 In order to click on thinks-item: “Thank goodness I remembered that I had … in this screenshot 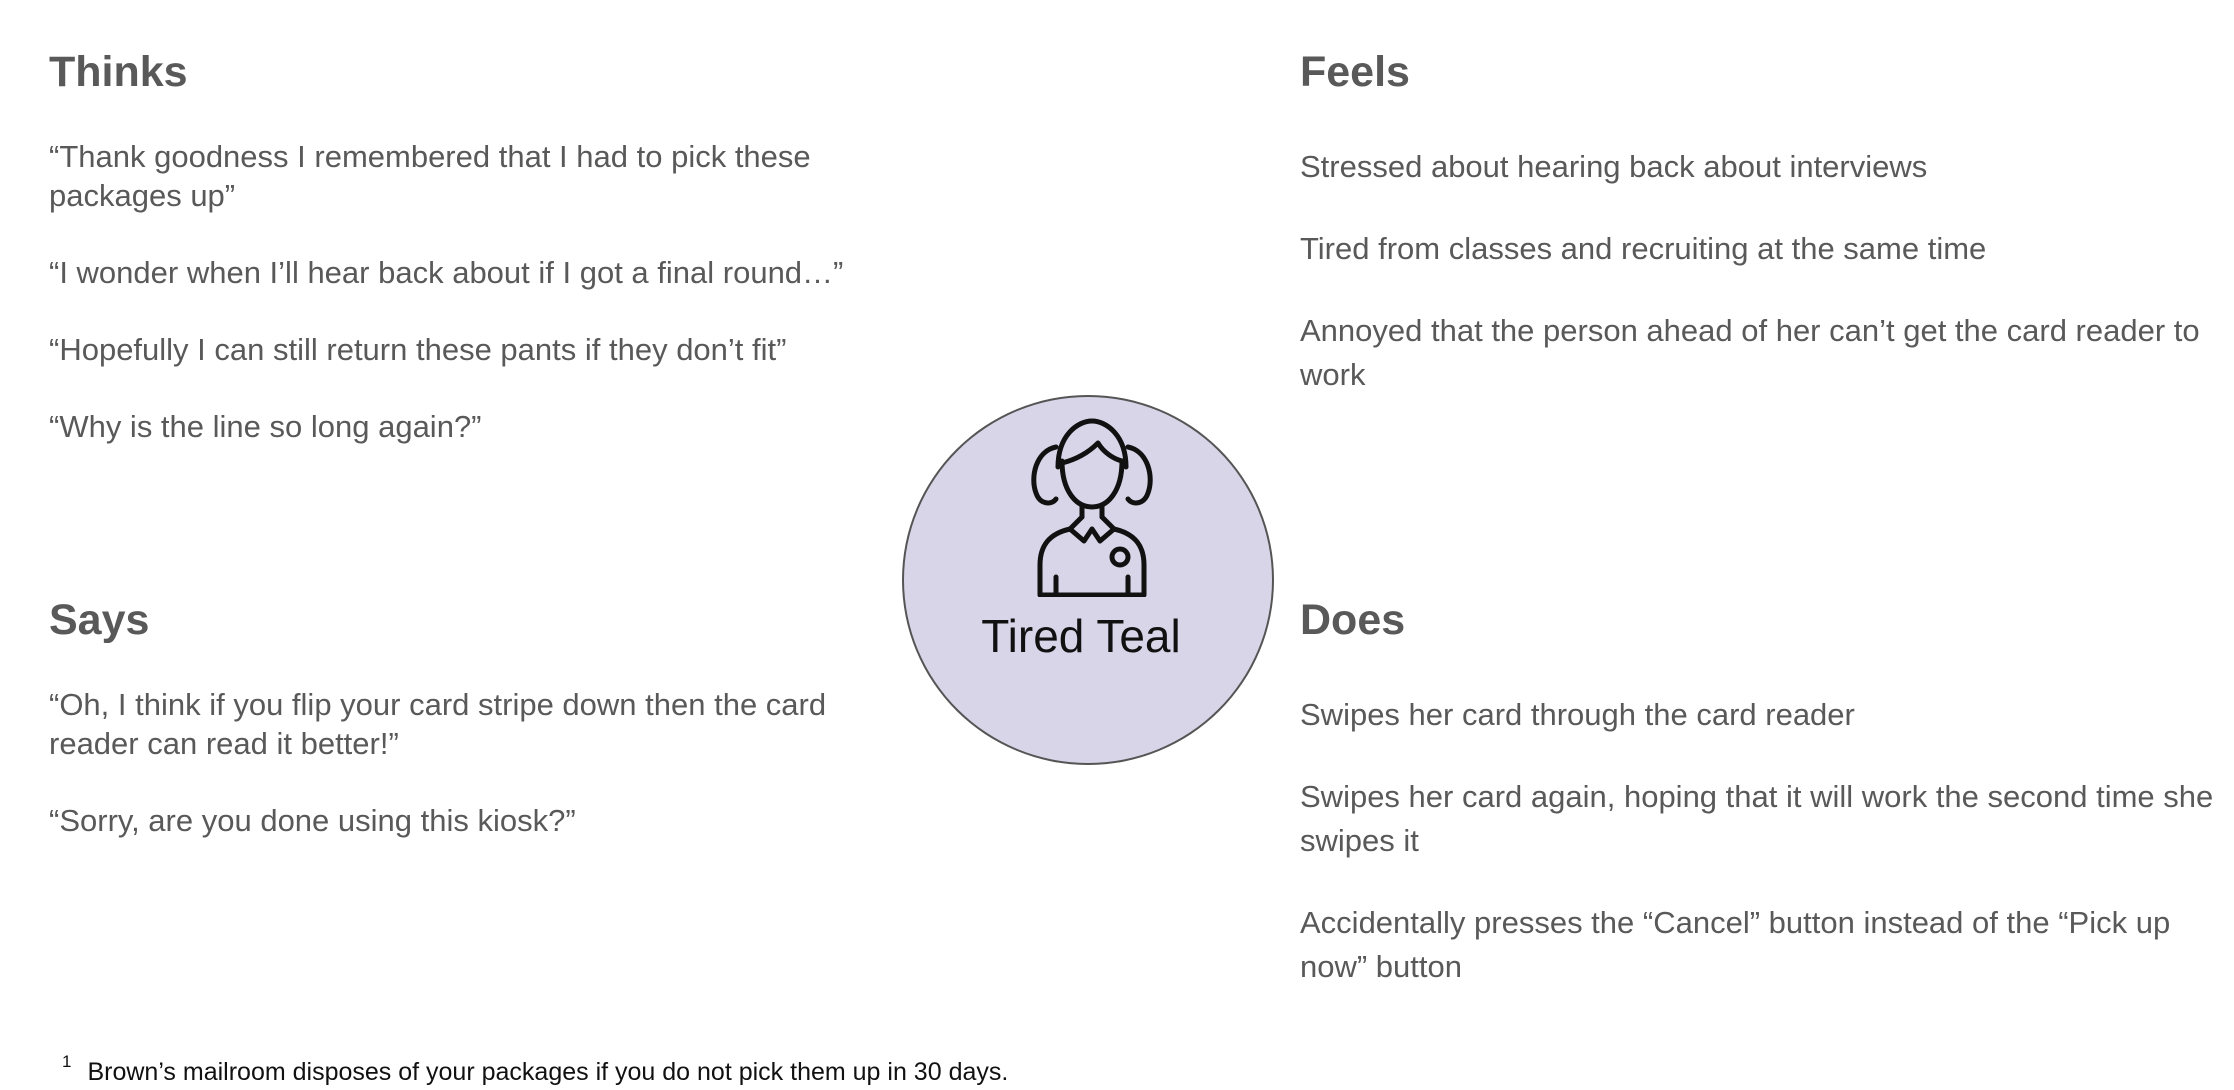, I will do `click(430, 176)`.